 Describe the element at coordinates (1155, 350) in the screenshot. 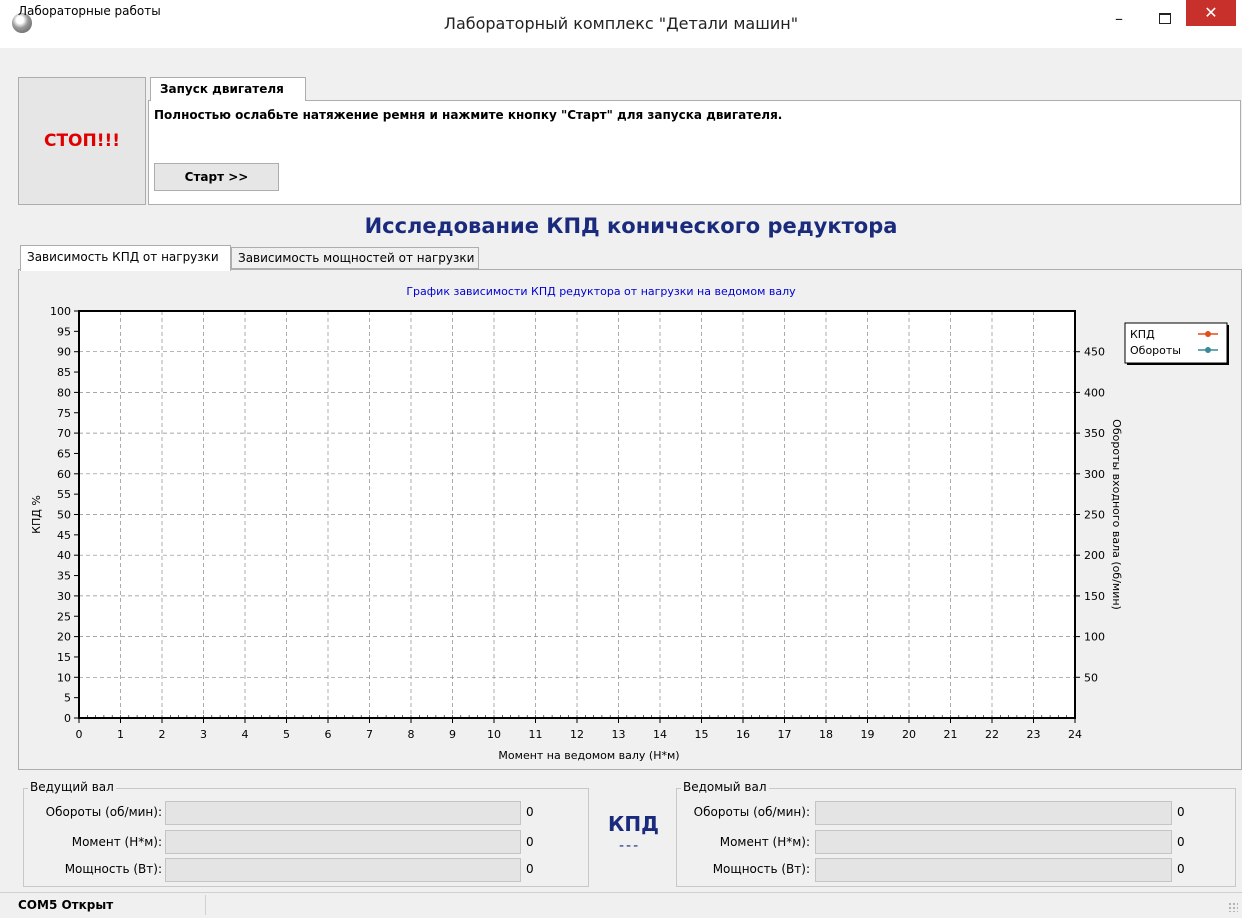

I see `legend-label: Обороты` at that location.